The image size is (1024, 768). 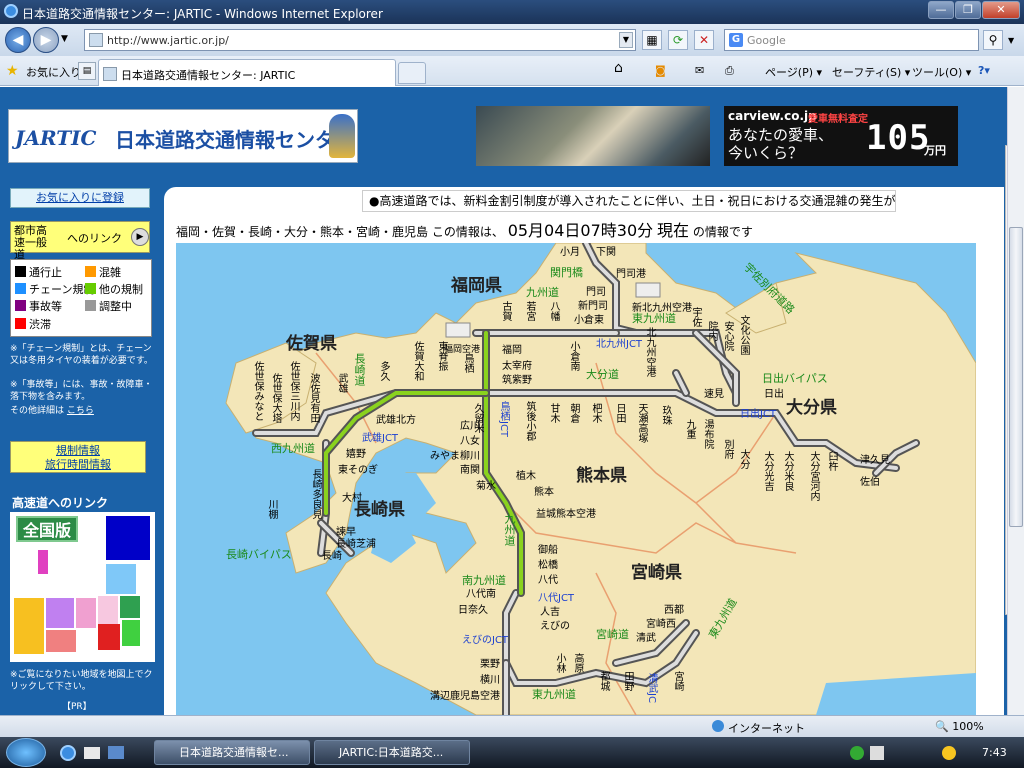 I want to click on japan-mini-map: 全国版, so click(x=82, y=587).